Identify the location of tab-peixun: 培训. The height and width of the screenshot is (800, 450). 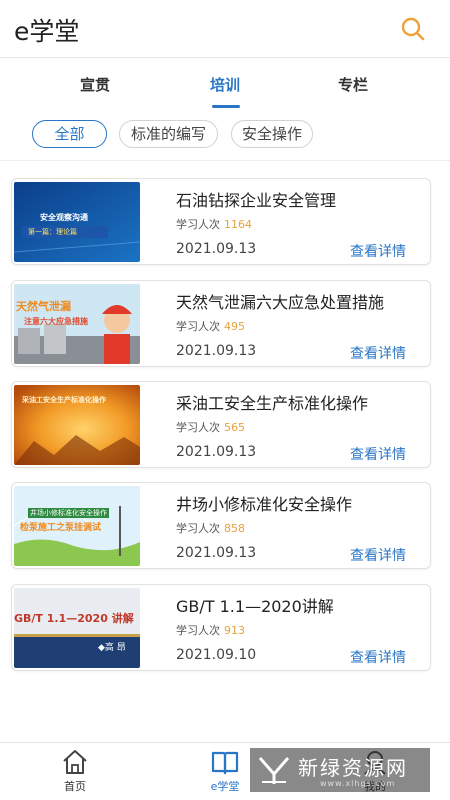
(225, 84).